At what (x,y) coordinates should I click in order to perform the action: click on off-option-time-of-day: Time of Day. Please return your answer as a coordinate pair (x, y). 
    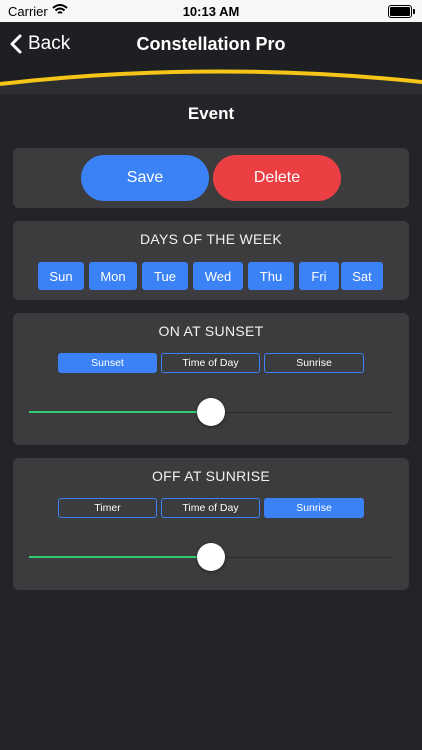
    Looking at the image, I should click on (210, 508).